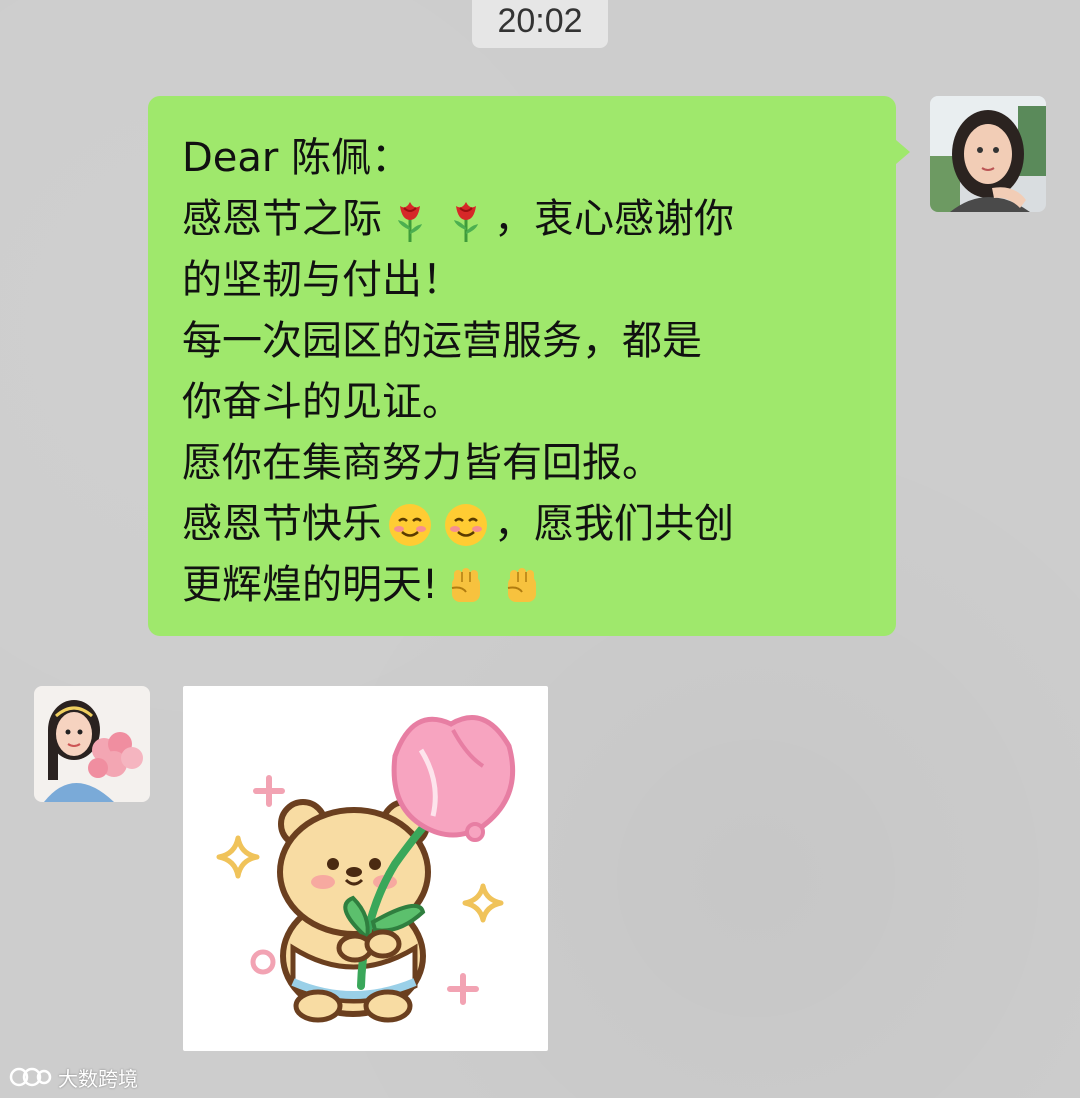 The width and height of the screenshot is (1080, 1098). I want to click on message-text: ，衷心感谢你, so click(614, 219).